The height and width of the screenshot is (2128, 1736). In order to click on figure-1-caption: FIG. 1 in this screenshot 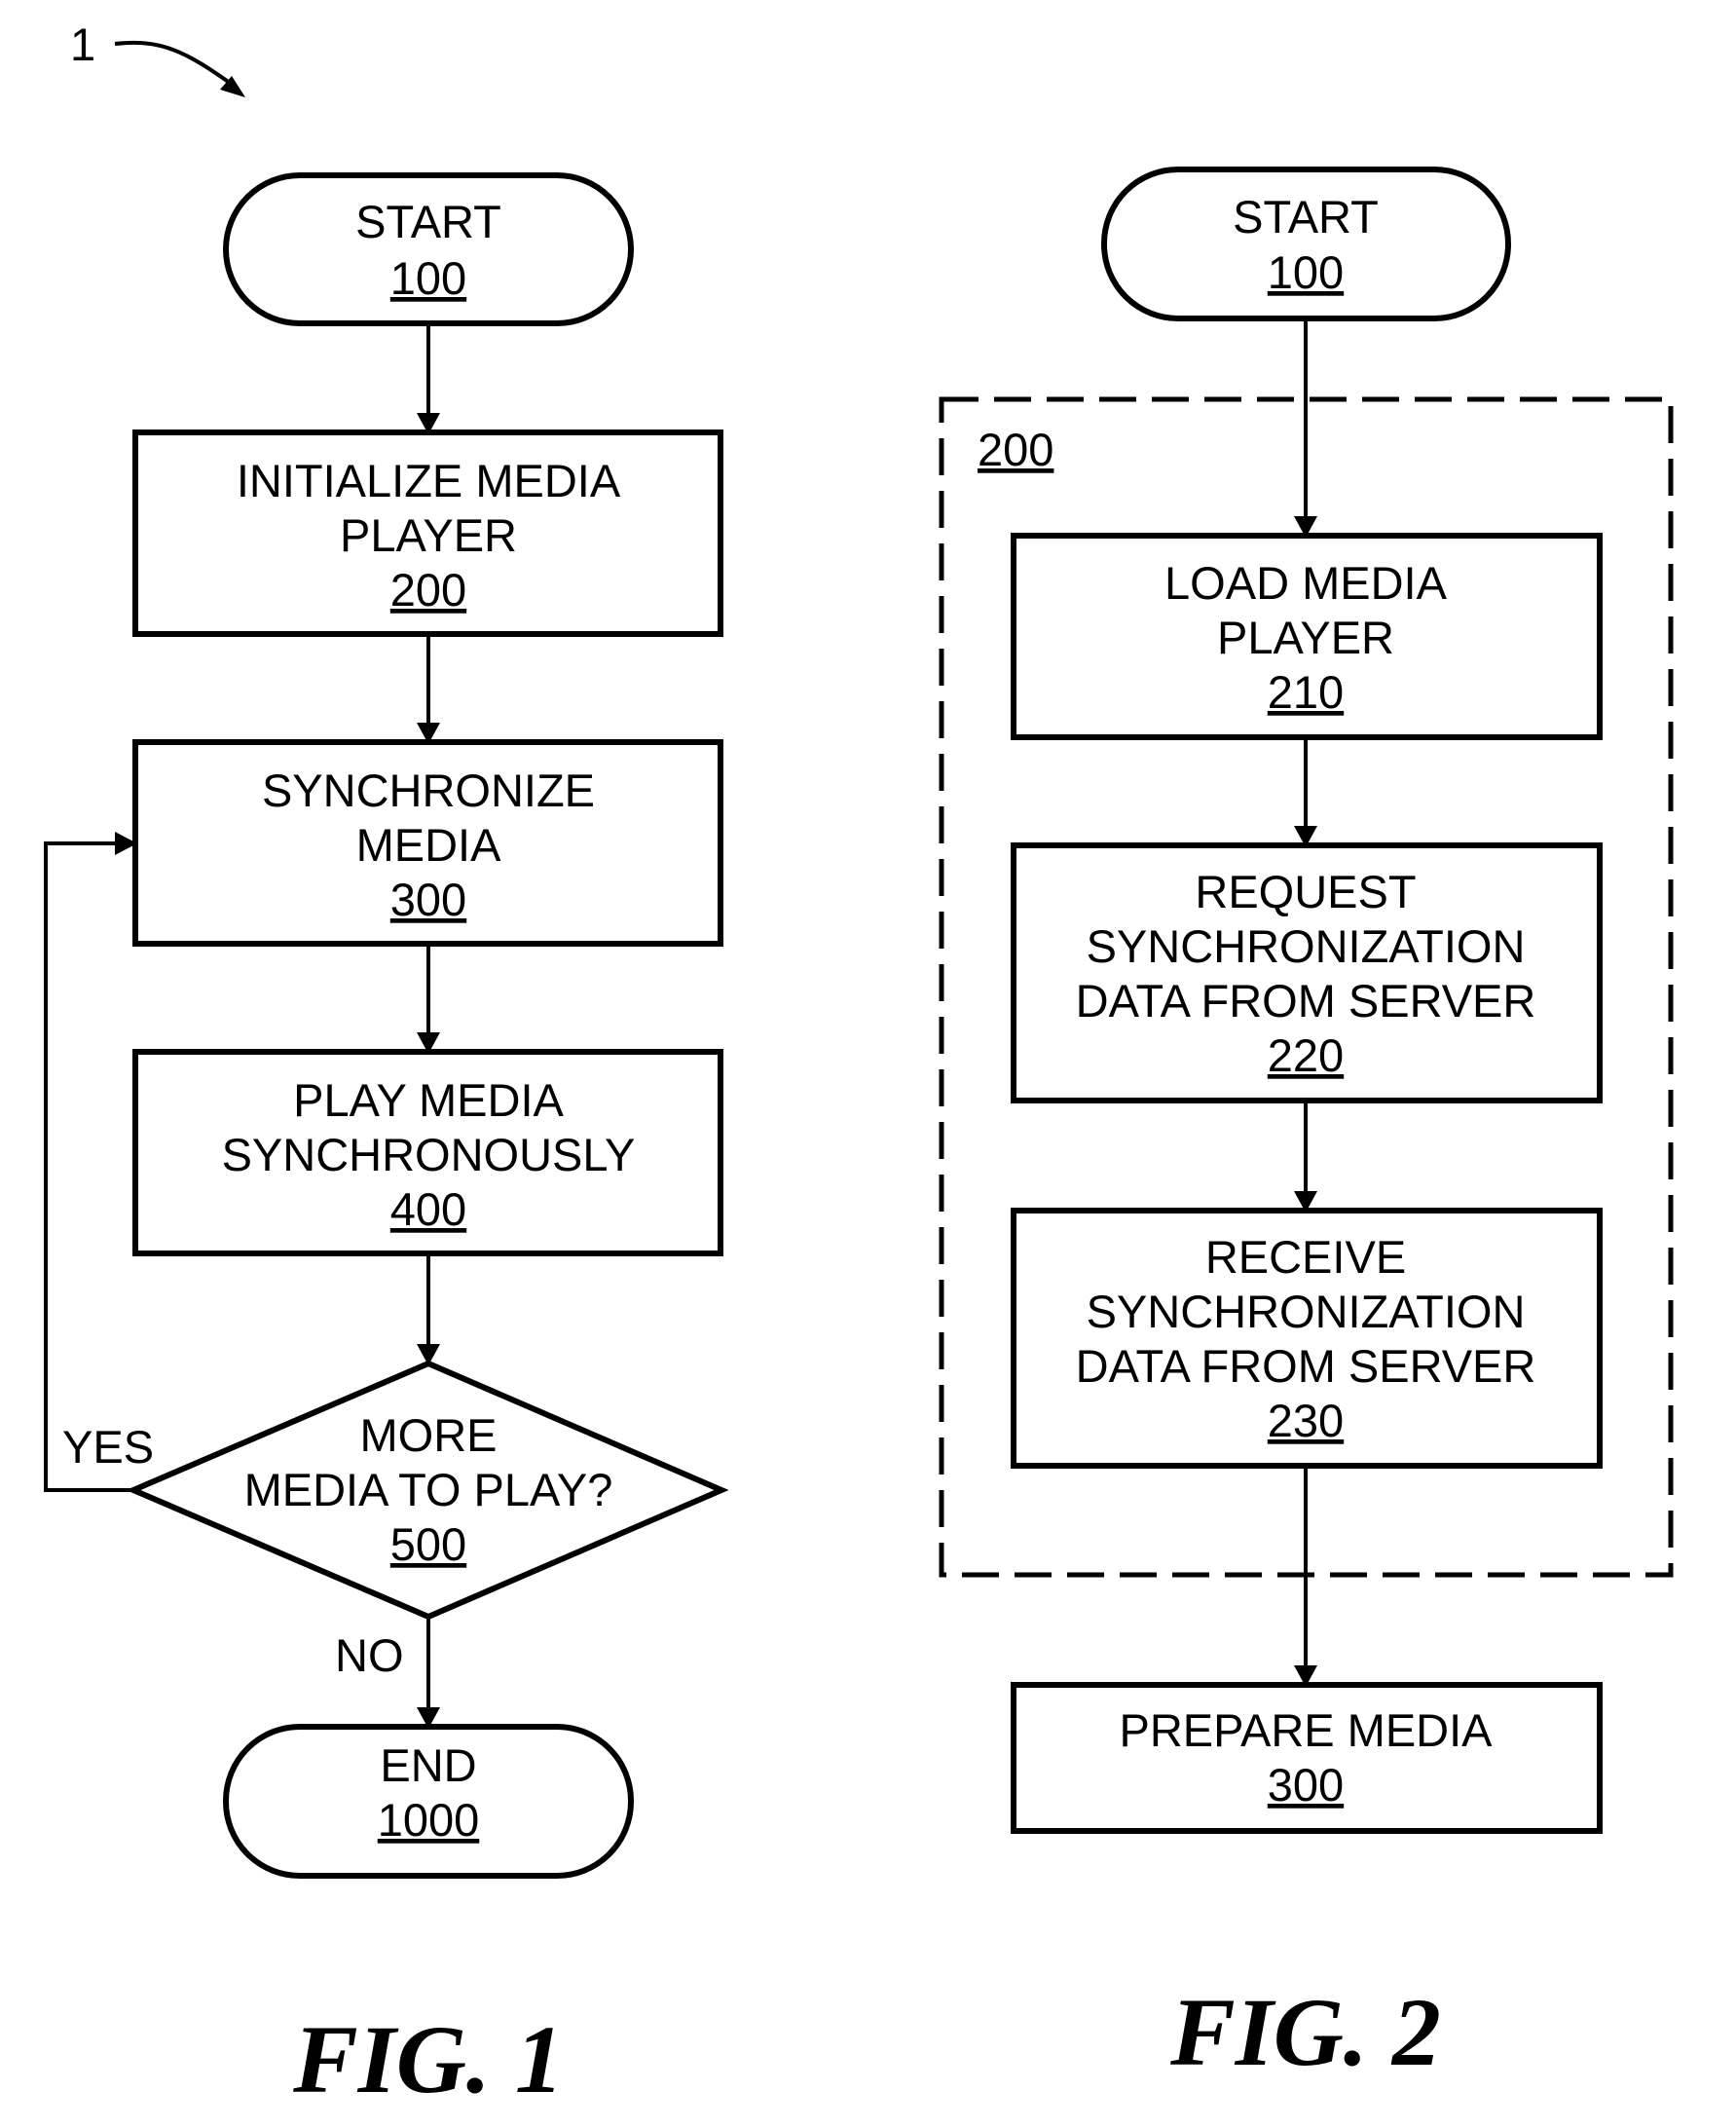, I will do `click(428, 2059)`.